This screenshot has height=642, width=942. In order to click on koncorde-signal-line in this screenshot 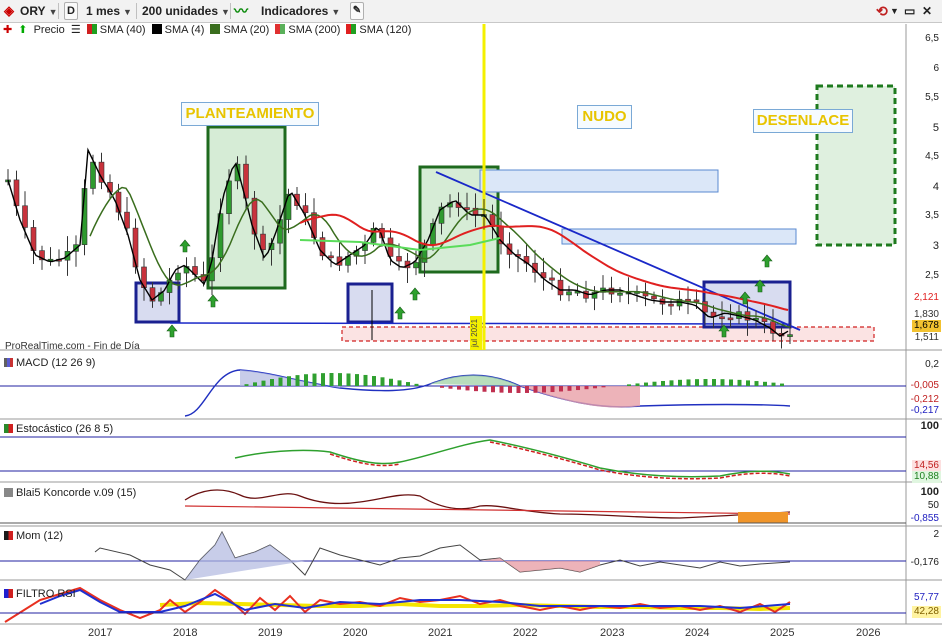, I will do `click(487, 510)`.